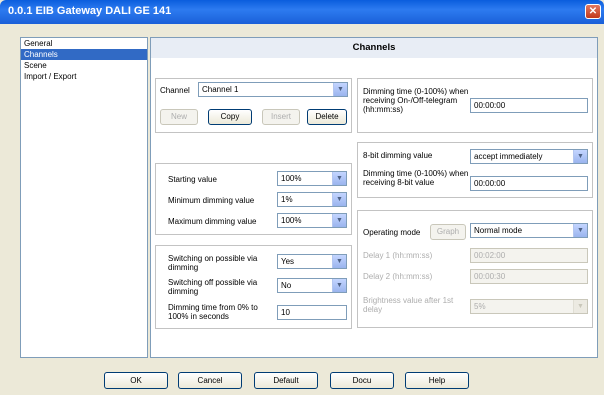 This screenshot has width=604, height=395. Describe the element at coordinates (529, 230) in the screenshot. I see `operating-mode-select: Normal mode ▼` at that location.